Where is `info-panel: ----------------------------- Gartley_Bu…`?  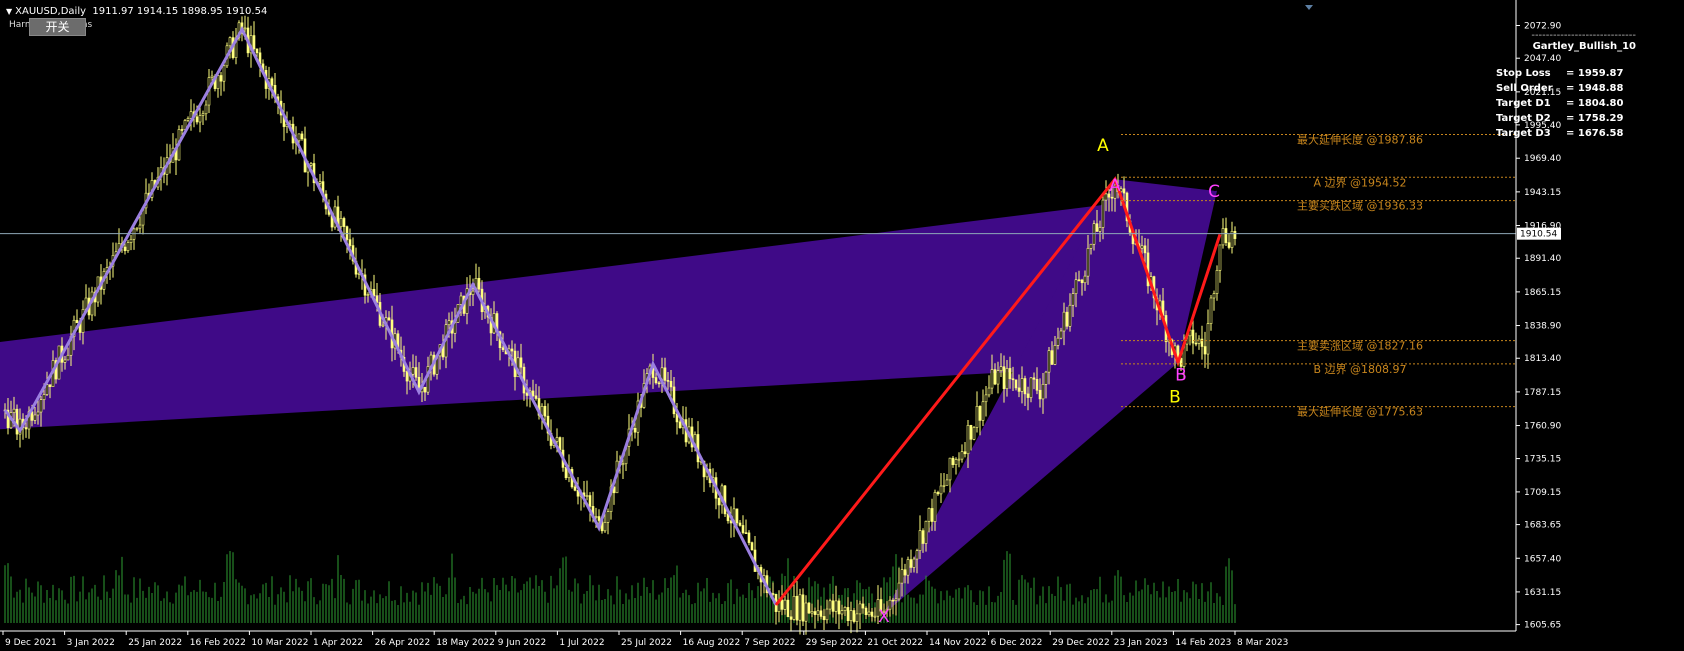 info-panel: ----------------------------- Gartley_Bu… is located at coordinates (1561, 85).